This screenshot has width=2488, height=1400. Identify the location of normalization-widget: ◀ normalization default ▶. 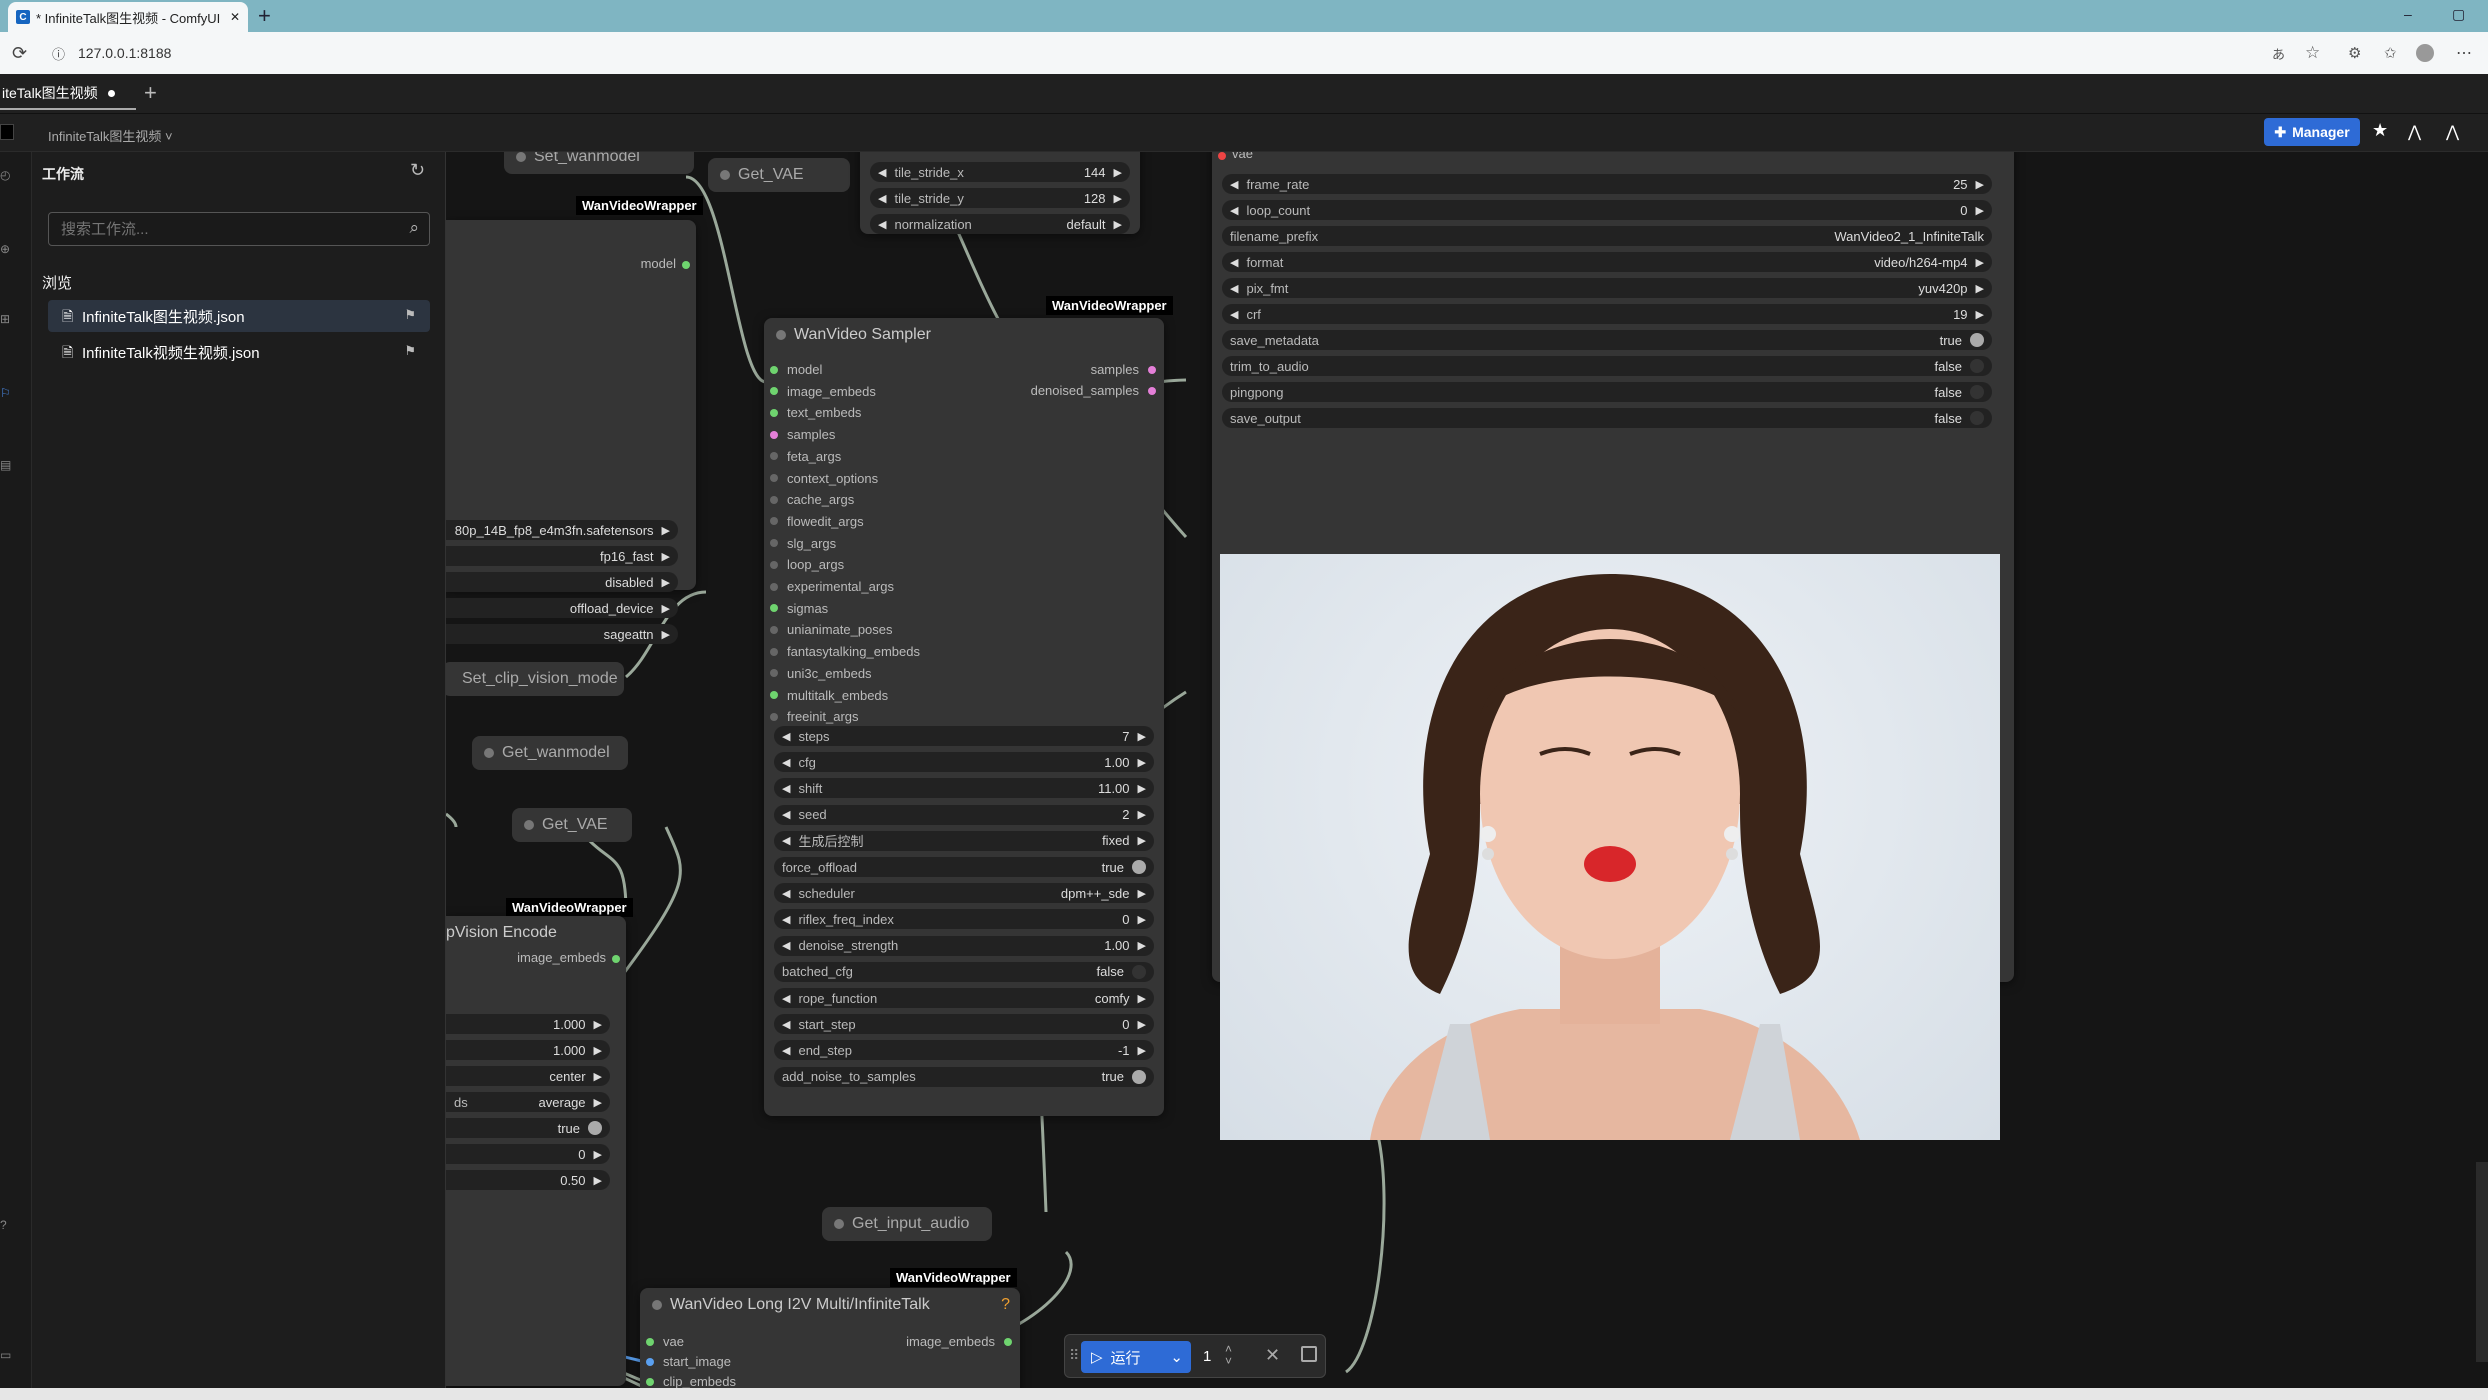
(1000, 224).